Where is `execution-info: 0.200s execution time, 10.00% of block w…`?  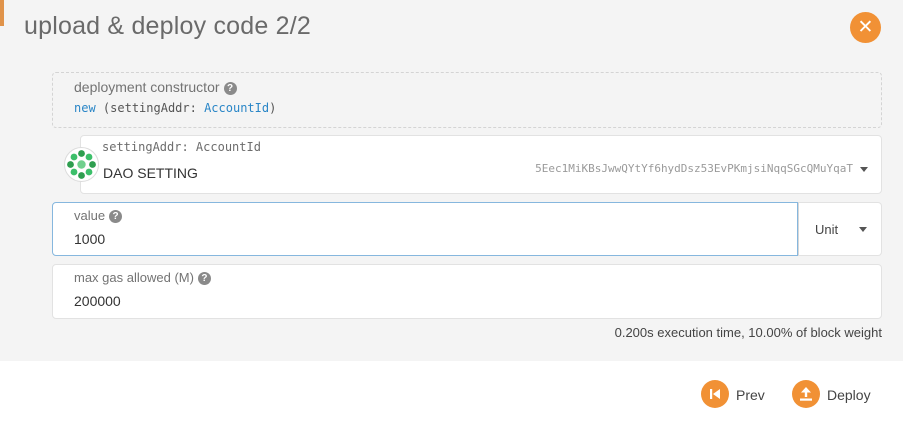 execution-info: 0.200s execution time, 10.00% of block w… is located at coordinates (748, 332).